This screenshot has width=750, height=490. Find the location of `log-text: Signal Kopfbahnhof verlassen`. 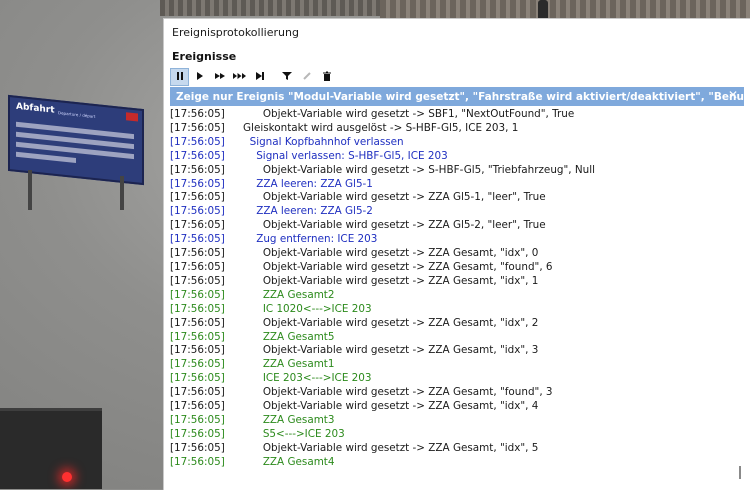

log-text: Signal Kopfbahnhof verlassen is located at coordinates (323, 141).